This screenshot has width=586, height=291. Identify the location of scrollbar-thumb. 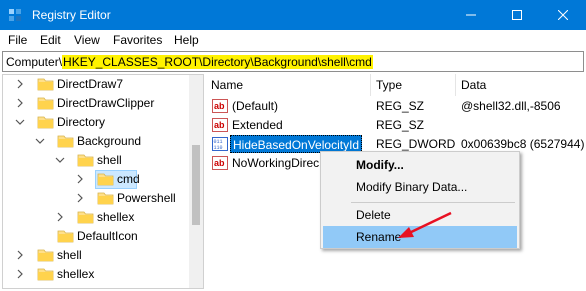
(196, 185).